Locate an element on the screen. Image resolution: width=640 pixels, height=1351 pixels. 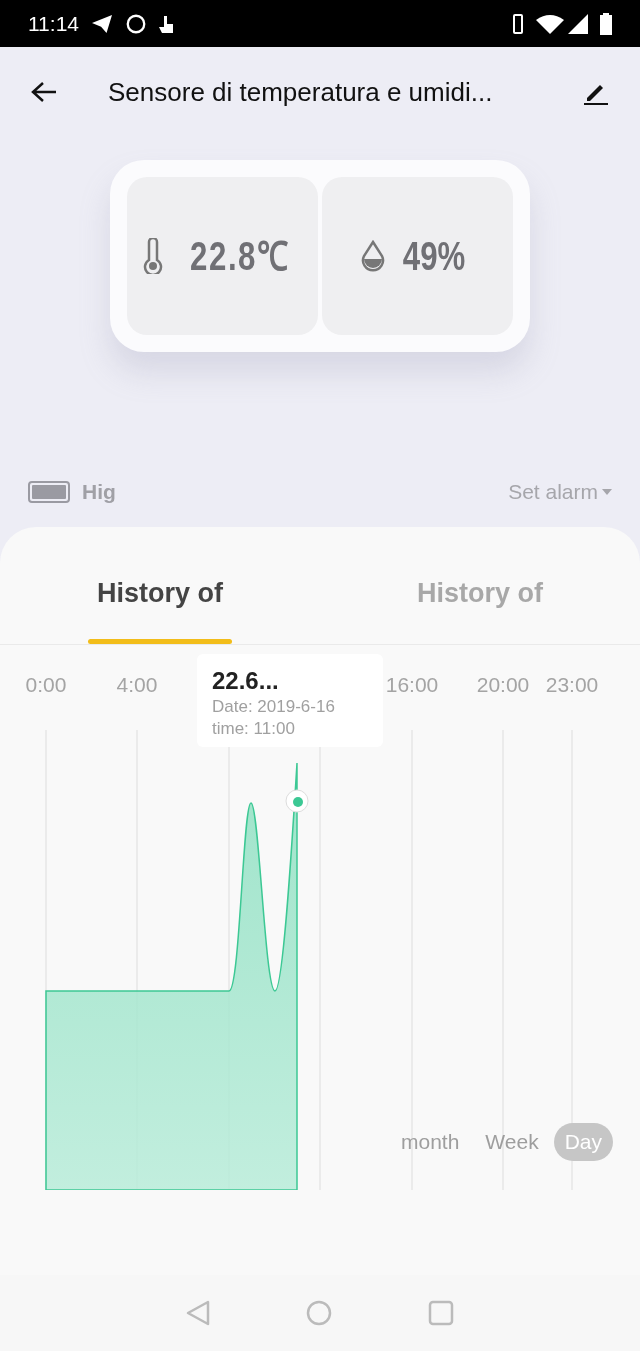
thermometer-icon is located at coordinates (152, 256).